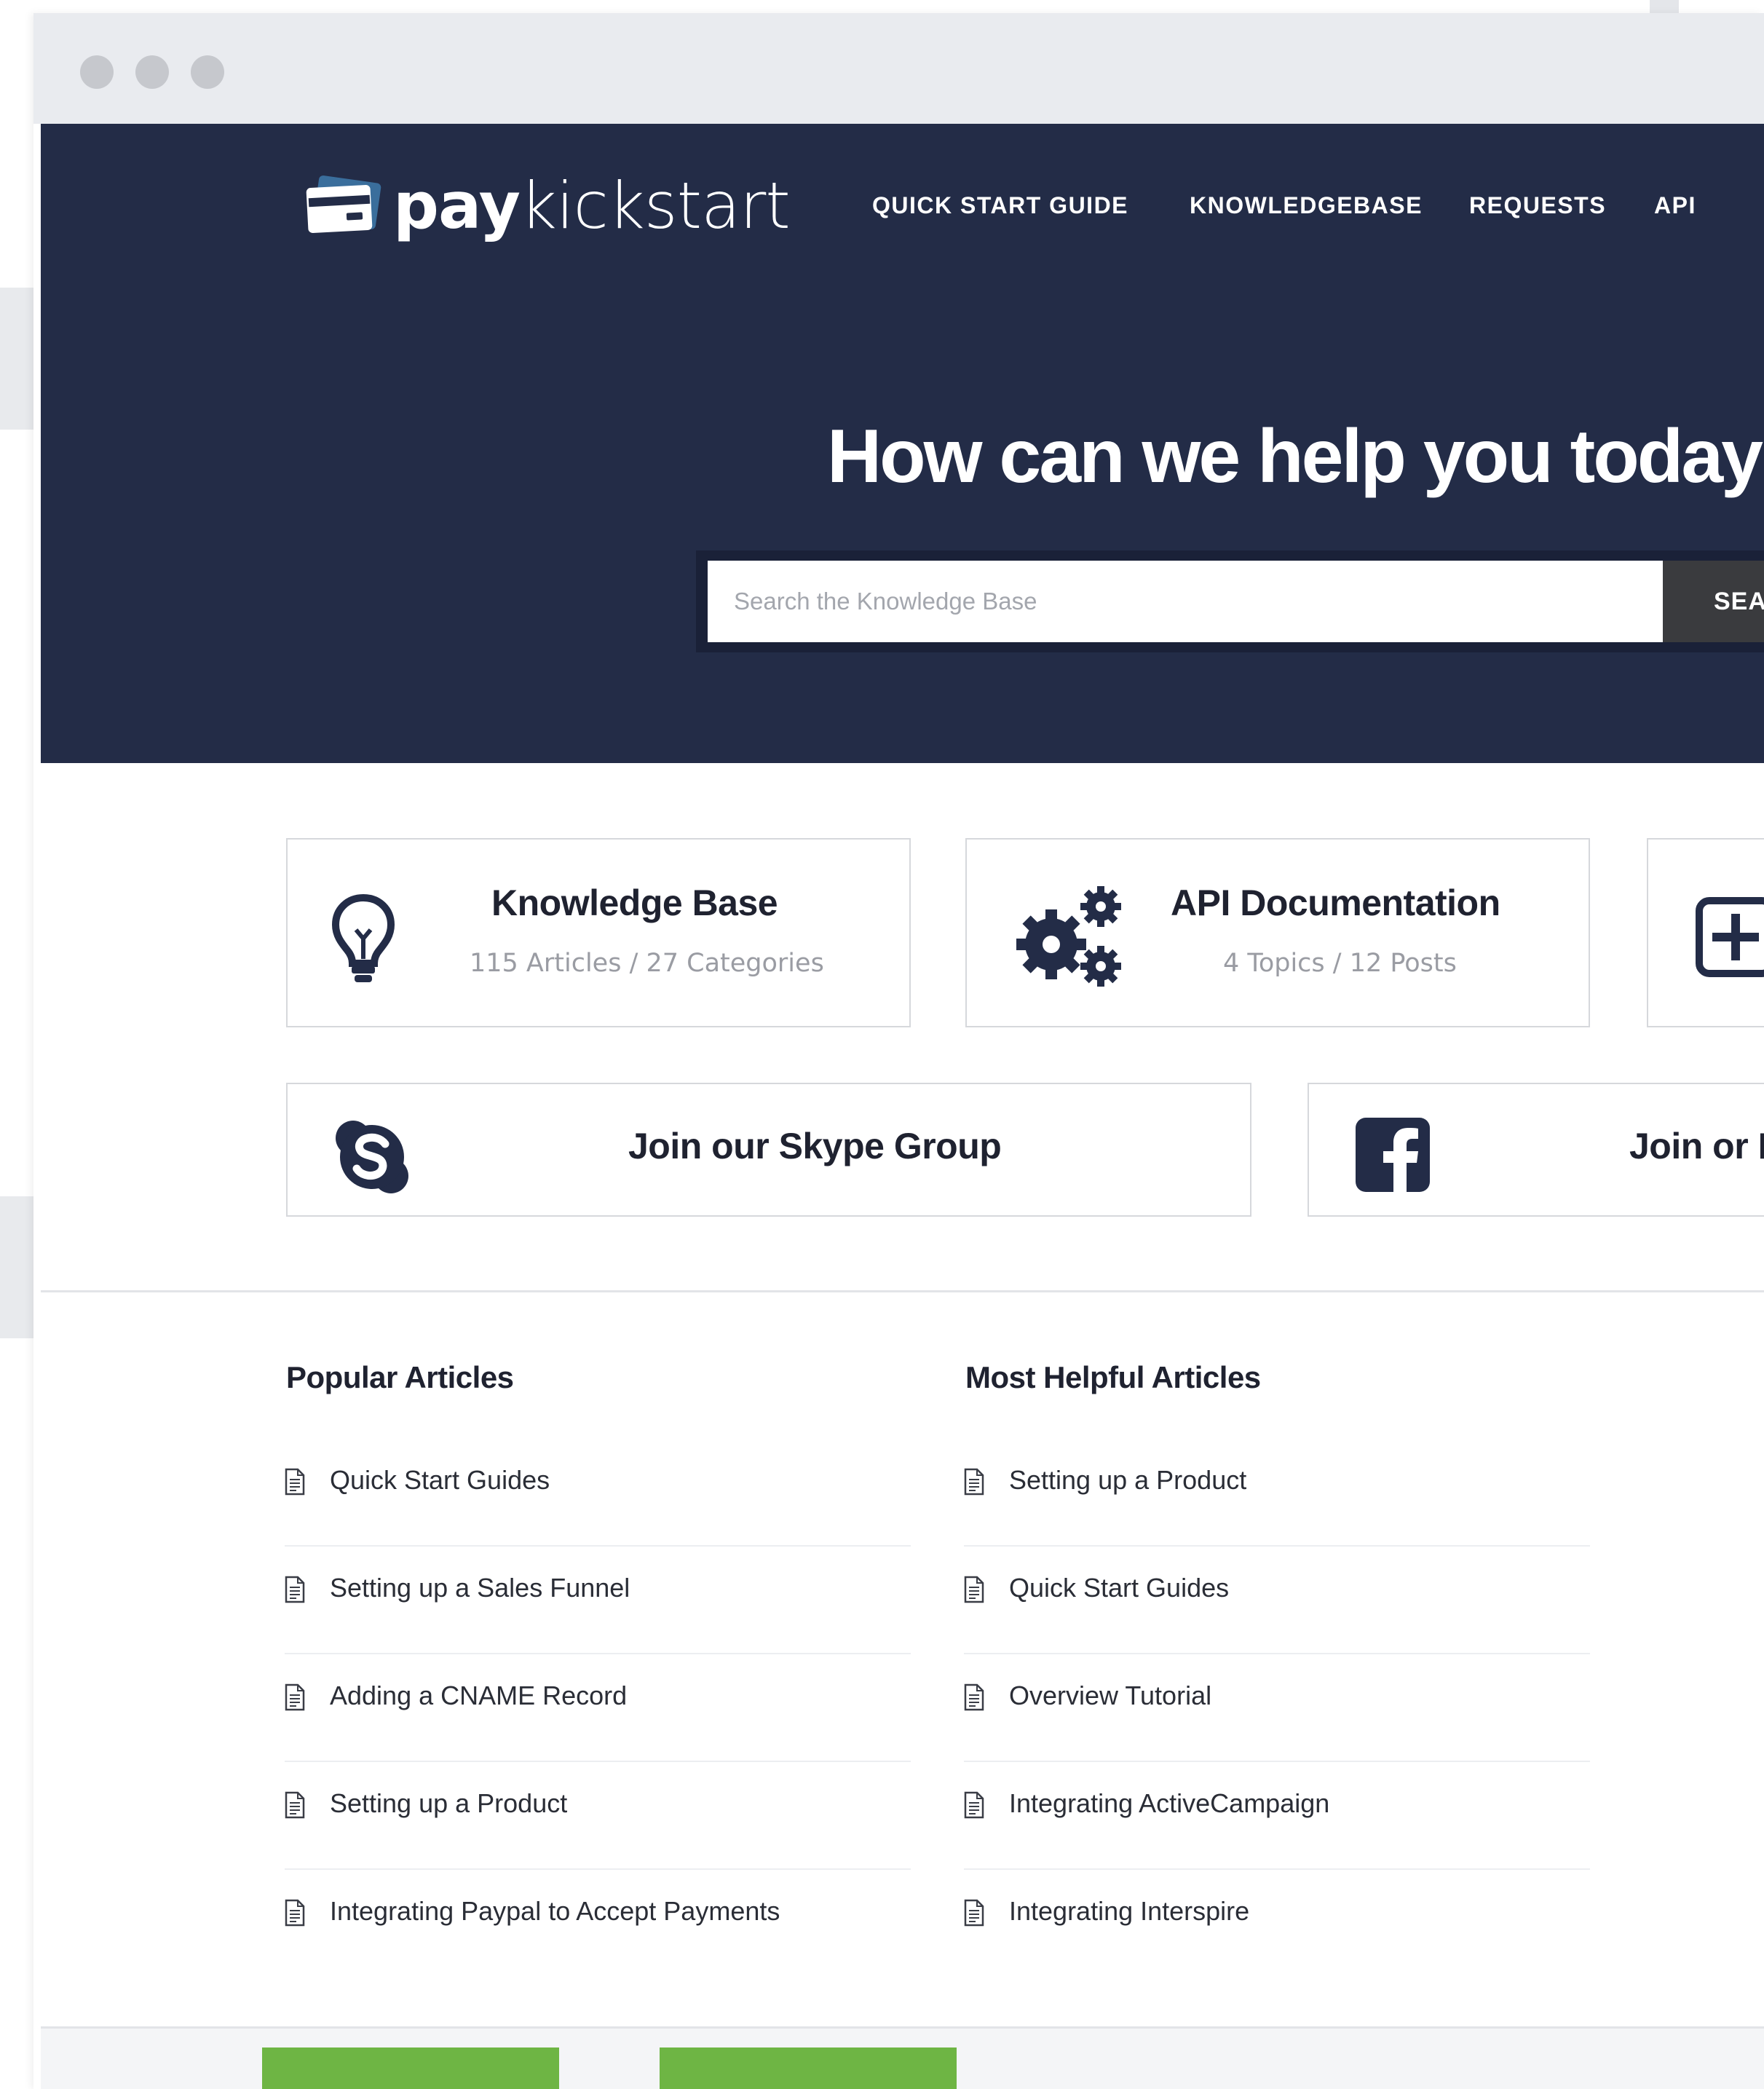 The image size is (1764, 2089). What do you see at coordinates (1697, 1146) in the screenshot?
I see `card-title: Join or Facebook Group` at bounding box center [1697, 1146].